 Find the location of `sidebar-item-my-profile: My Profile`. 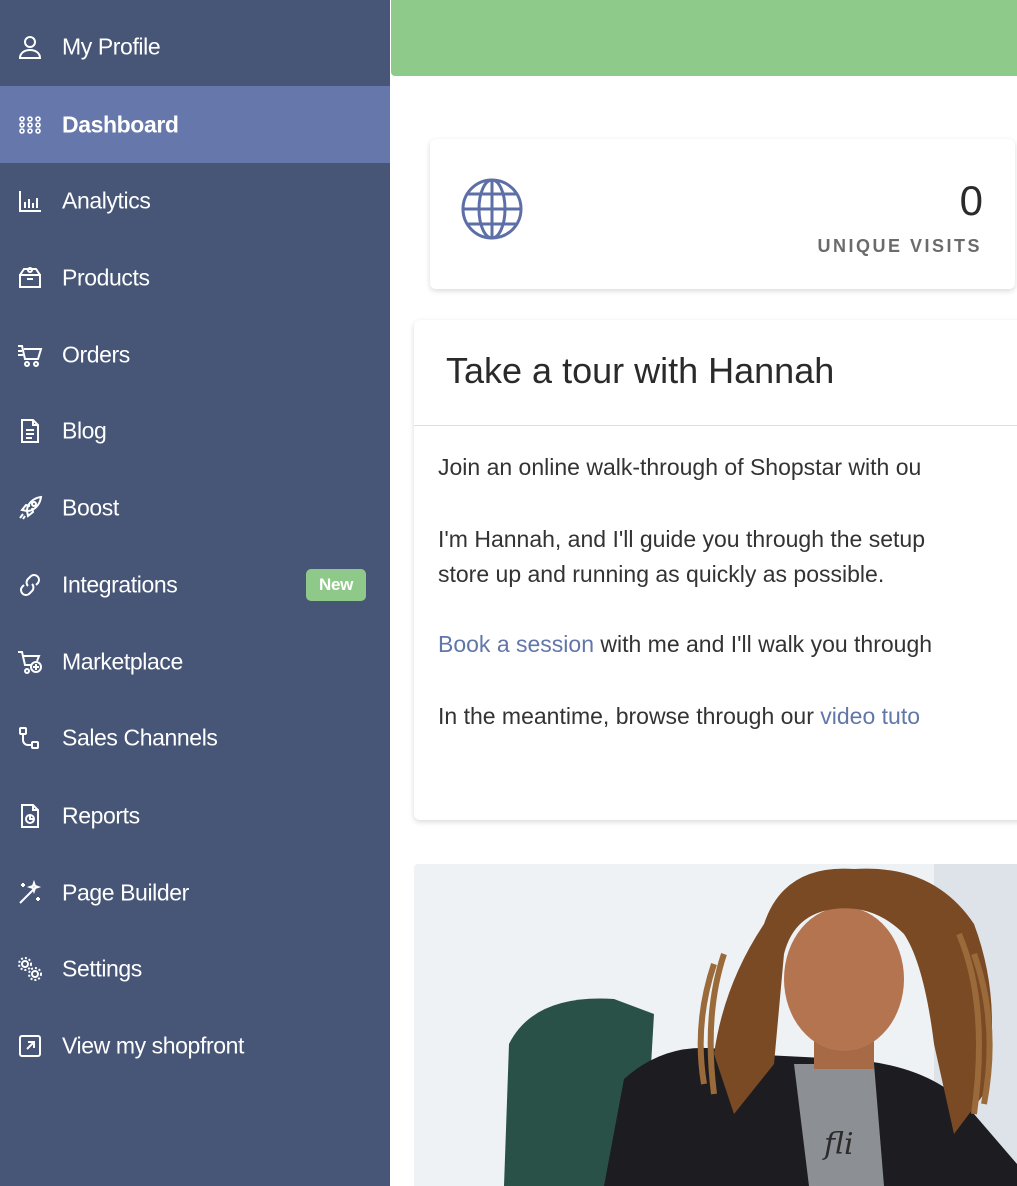

sidebar-item-my-profile: My Profile is located at coordinates (195, 46).